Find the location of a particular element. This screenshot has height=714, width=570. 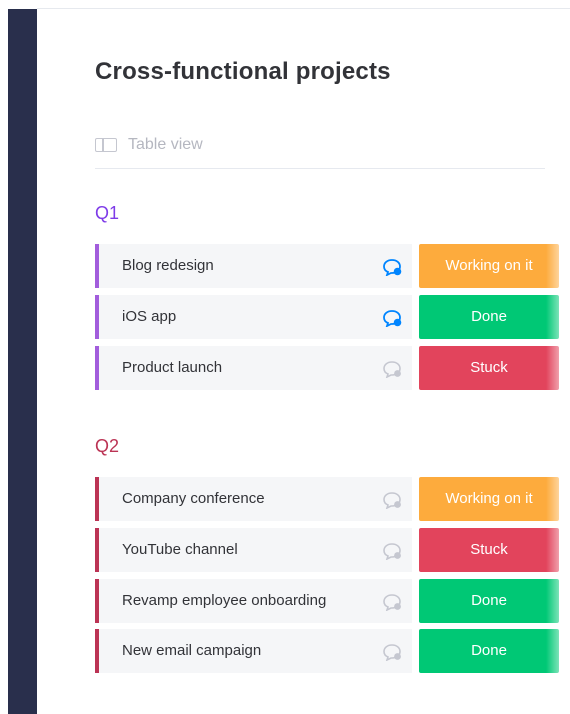

table-row: Product launch Stuck is located at coordinates (327, 368).